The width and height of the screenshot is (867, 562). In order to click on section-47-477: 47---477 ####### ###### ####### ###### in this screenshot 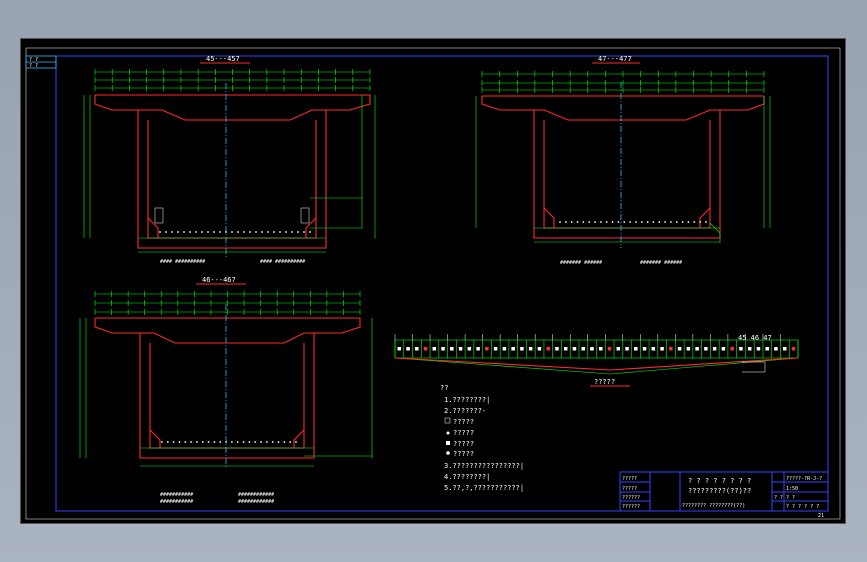, I will do `click(623, 160)`.